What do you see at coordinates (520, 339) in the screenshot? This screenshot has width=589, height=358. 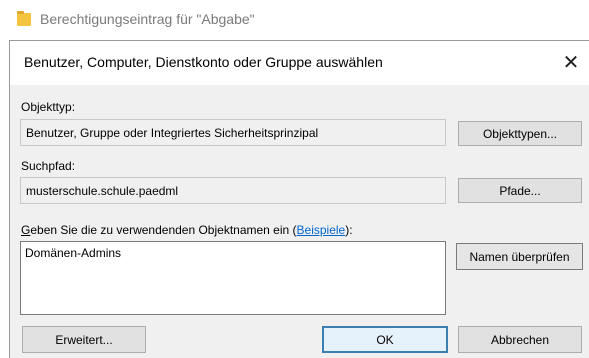 I see `cancel-button: Abbrechen` at bounding box center [520, 339].